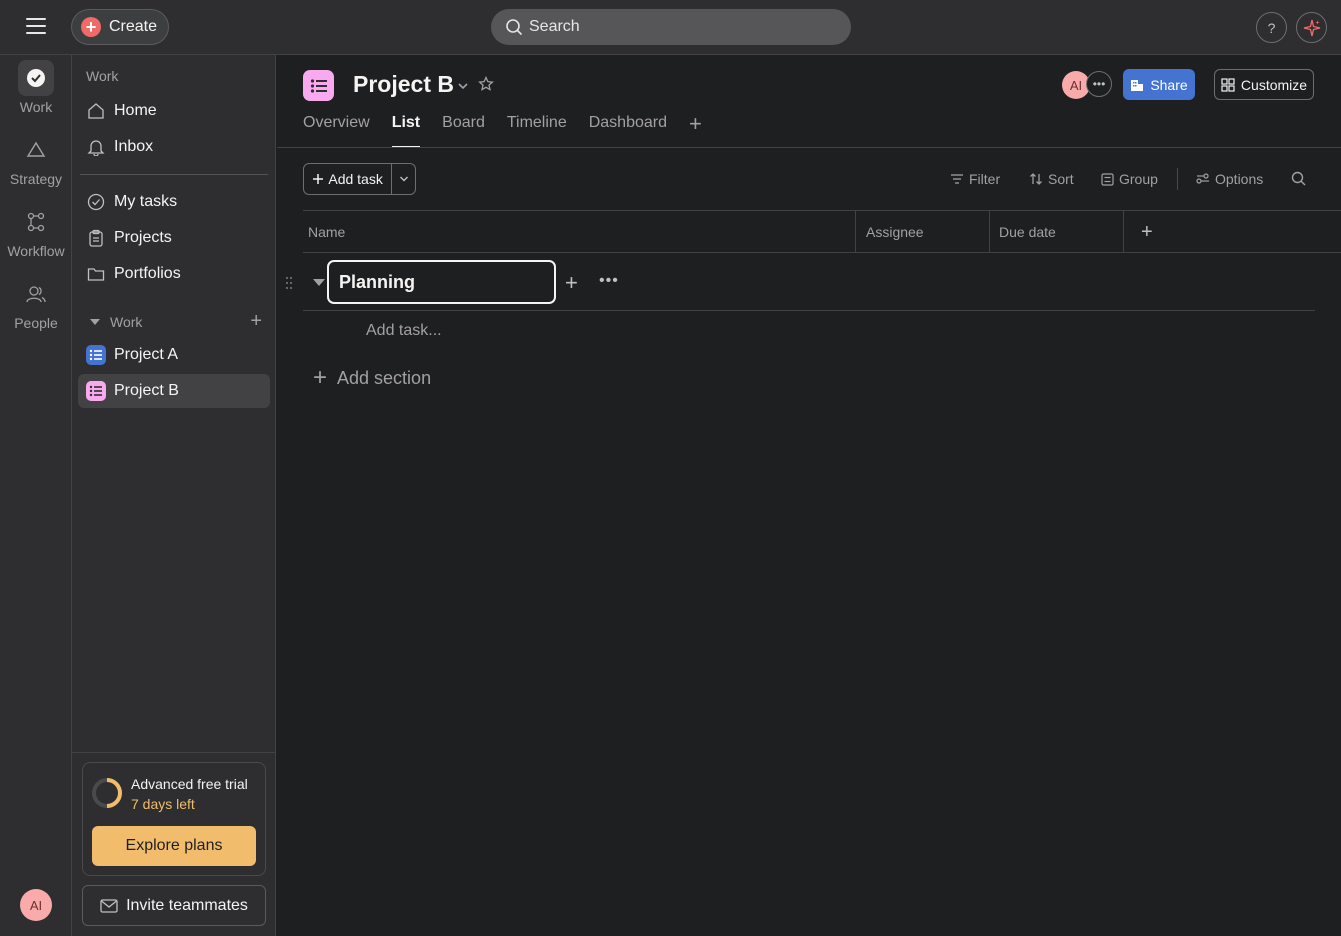 This screenshot has width=1341, height=936. I want to click on triangle-icon, so click(36, 150).